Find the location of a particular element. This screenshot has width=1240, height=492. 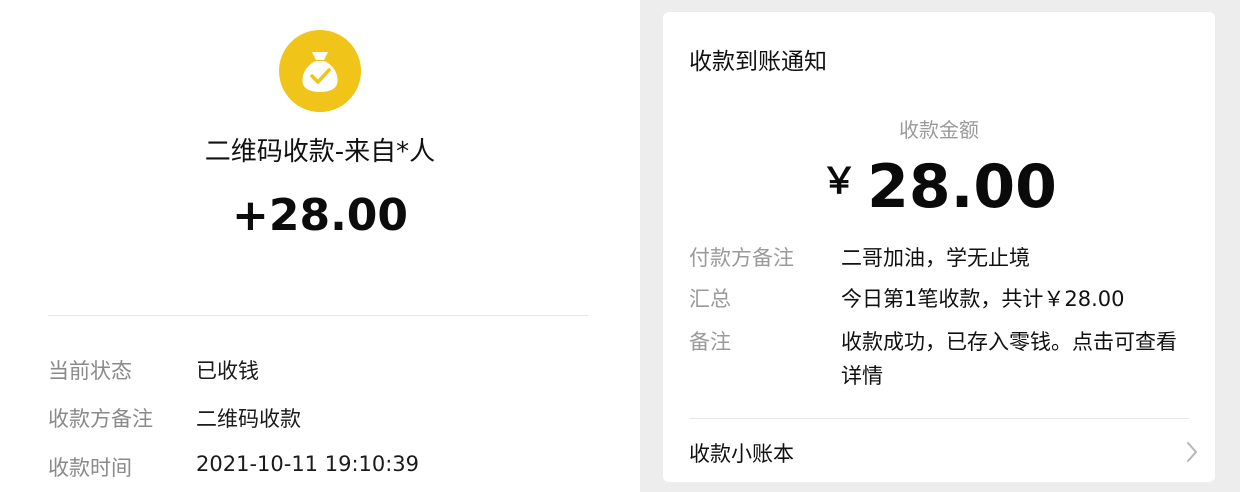

detail-label: 收款方备注 is located at coordinates (100, 419).